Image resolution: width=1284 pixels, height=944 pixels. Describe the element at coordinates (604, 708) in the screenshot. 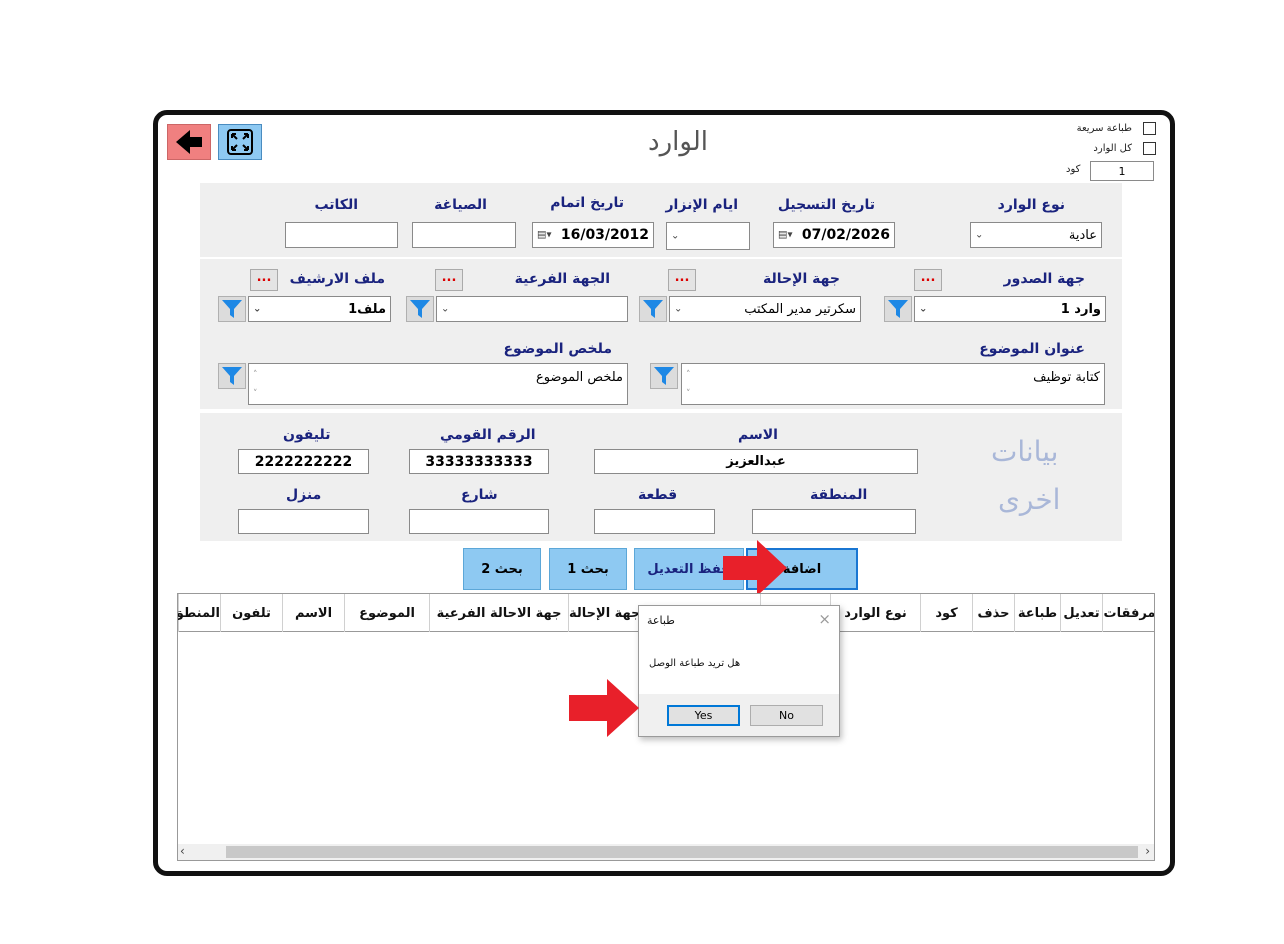

I see `red-arrow-icon` at that location.